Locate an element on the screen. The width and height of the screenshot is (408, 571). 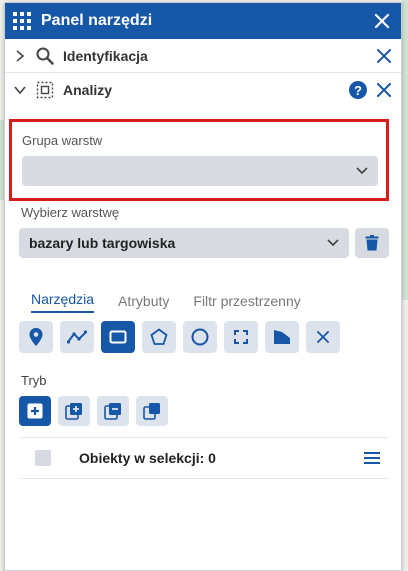
freehand-shape-tool-button is located at coordinates (282, 337).